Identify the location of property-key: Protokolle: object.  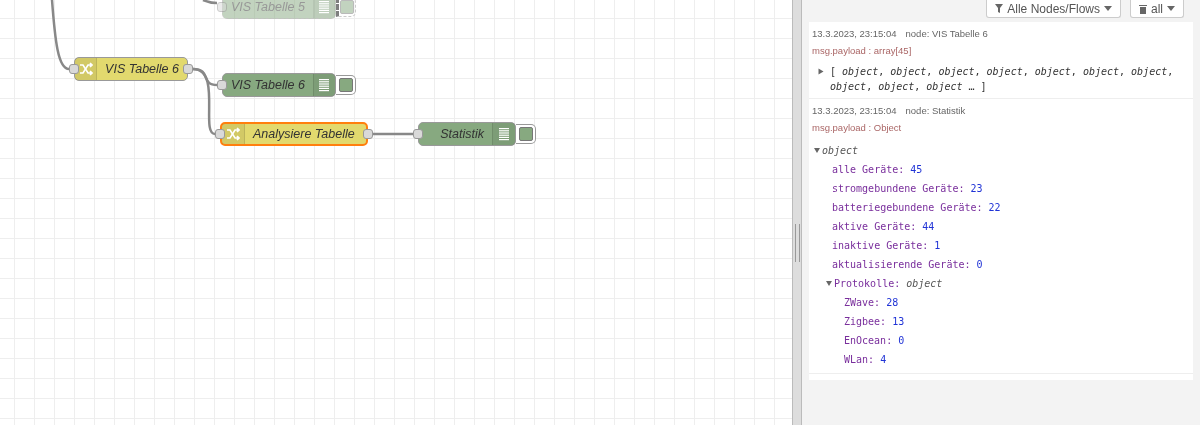
(888, 283).